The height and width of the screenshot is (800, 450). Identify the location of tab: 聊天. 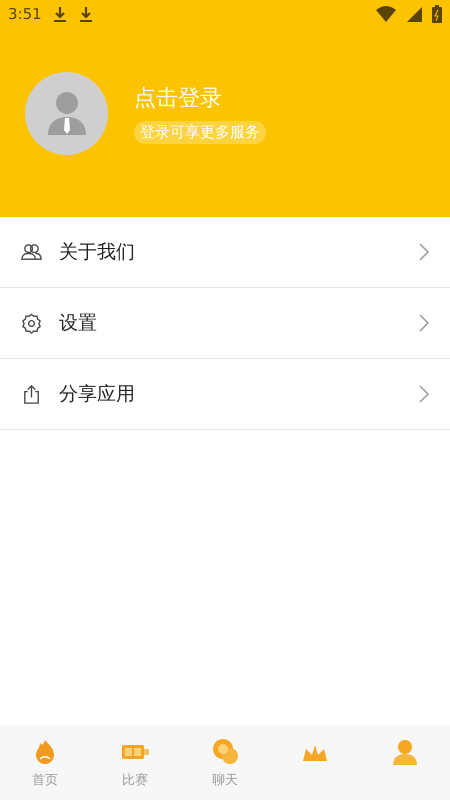
(225, 762).